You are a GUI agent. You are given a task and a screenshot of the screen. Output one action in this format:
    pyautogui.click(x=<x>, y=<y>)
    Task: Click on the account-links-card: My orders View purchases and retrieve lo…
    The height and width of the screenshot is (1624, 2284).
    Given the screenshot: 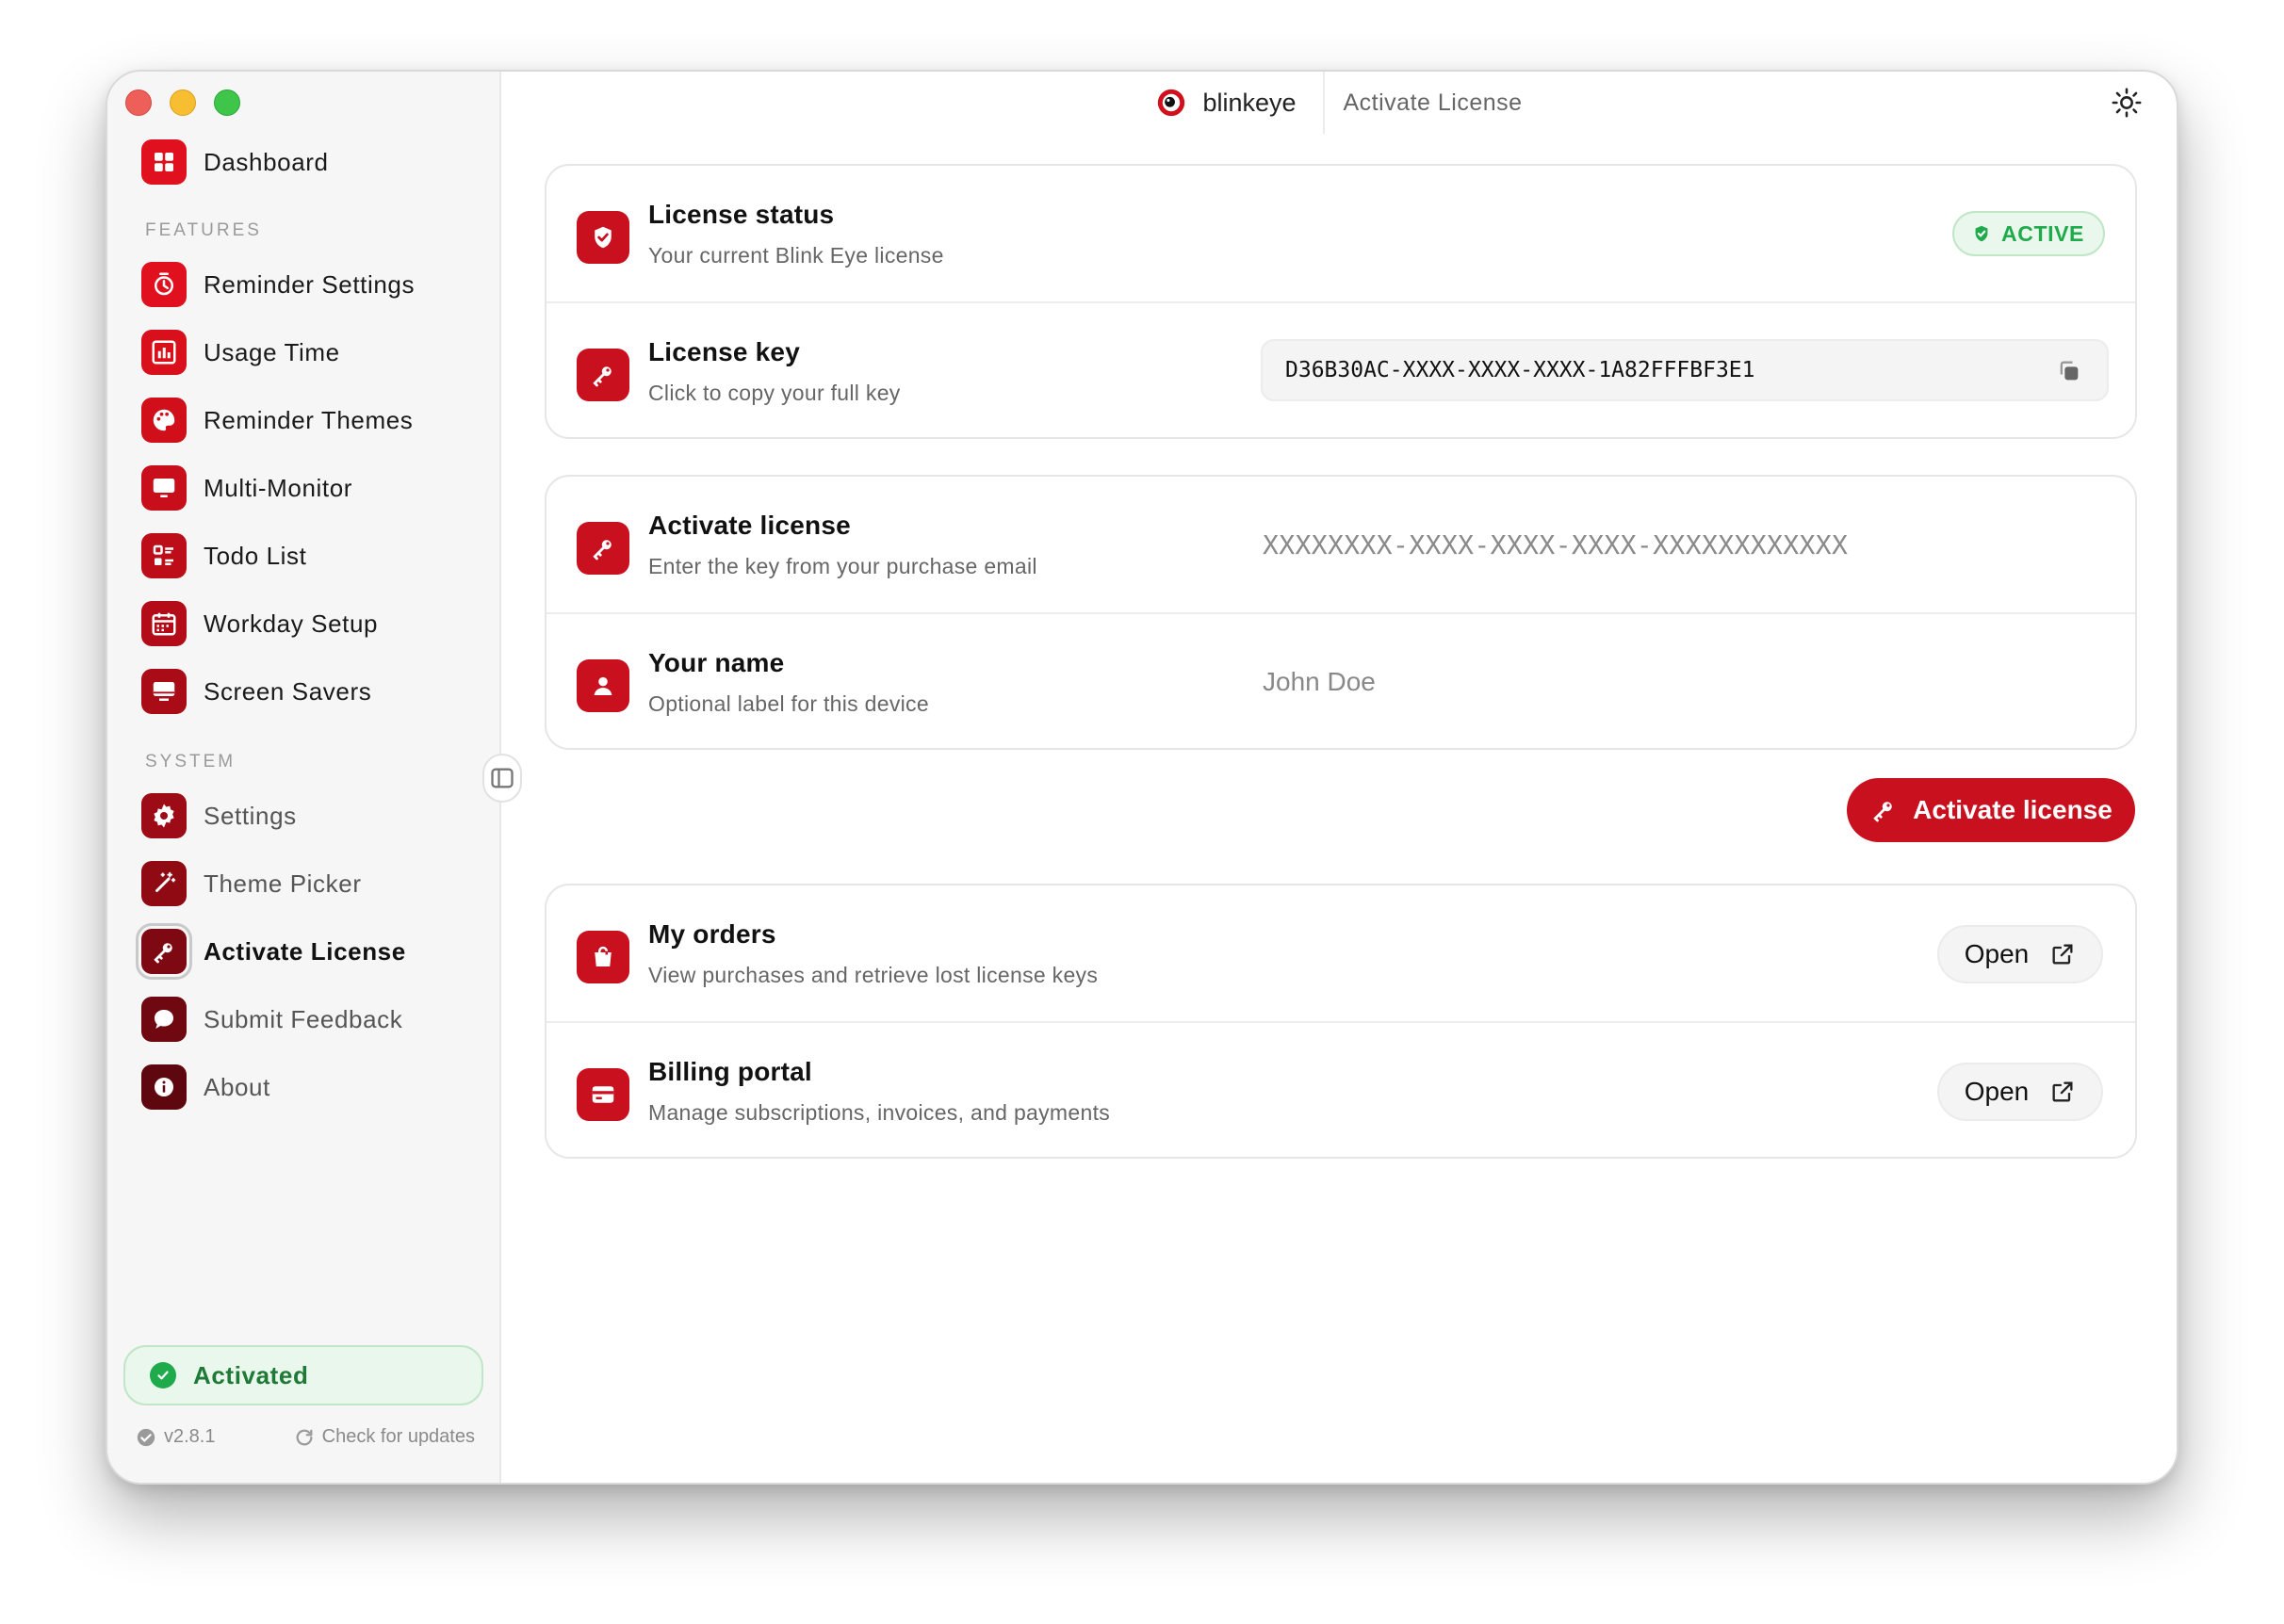 What is the action you would take?
    pyautogui.click(x=1341, y=1021)
    